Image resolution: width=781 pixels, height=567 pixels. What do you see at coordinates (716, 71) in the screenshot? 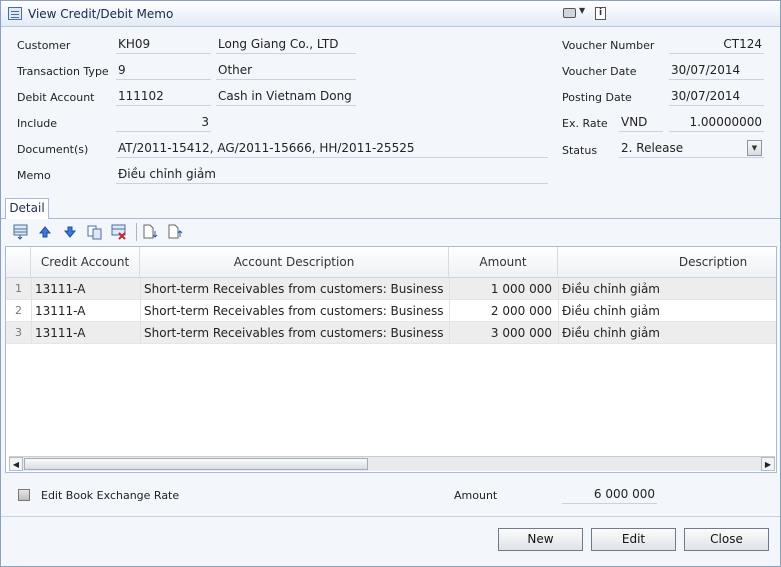
I see `voucher-date-field: 30/07/2014` at bounding box center [716, 71].